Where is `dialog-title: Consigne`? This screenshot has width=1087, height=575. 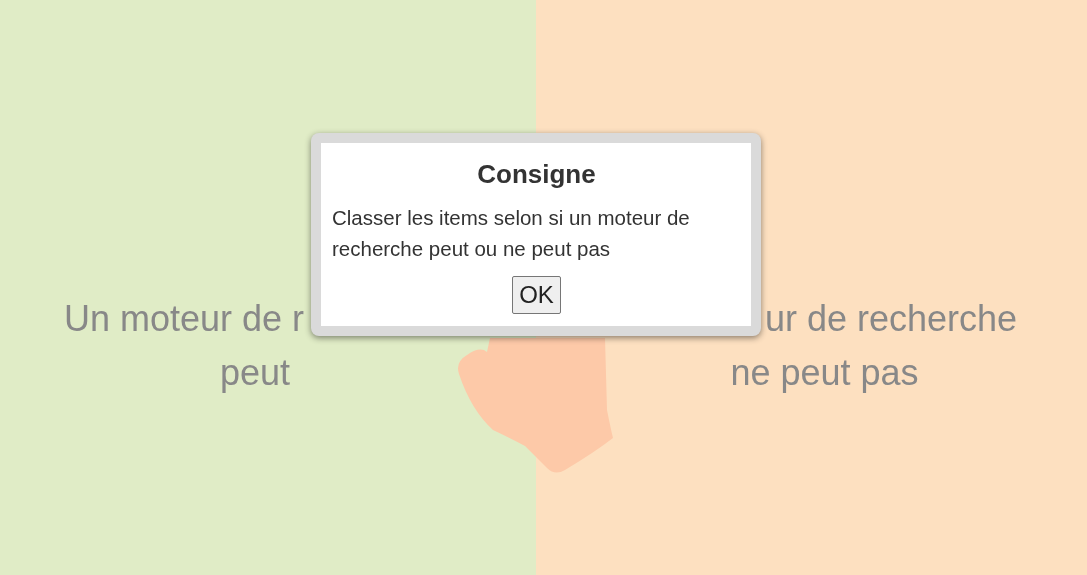
dialog-title: Consigne is located at coordinates (536, 174).